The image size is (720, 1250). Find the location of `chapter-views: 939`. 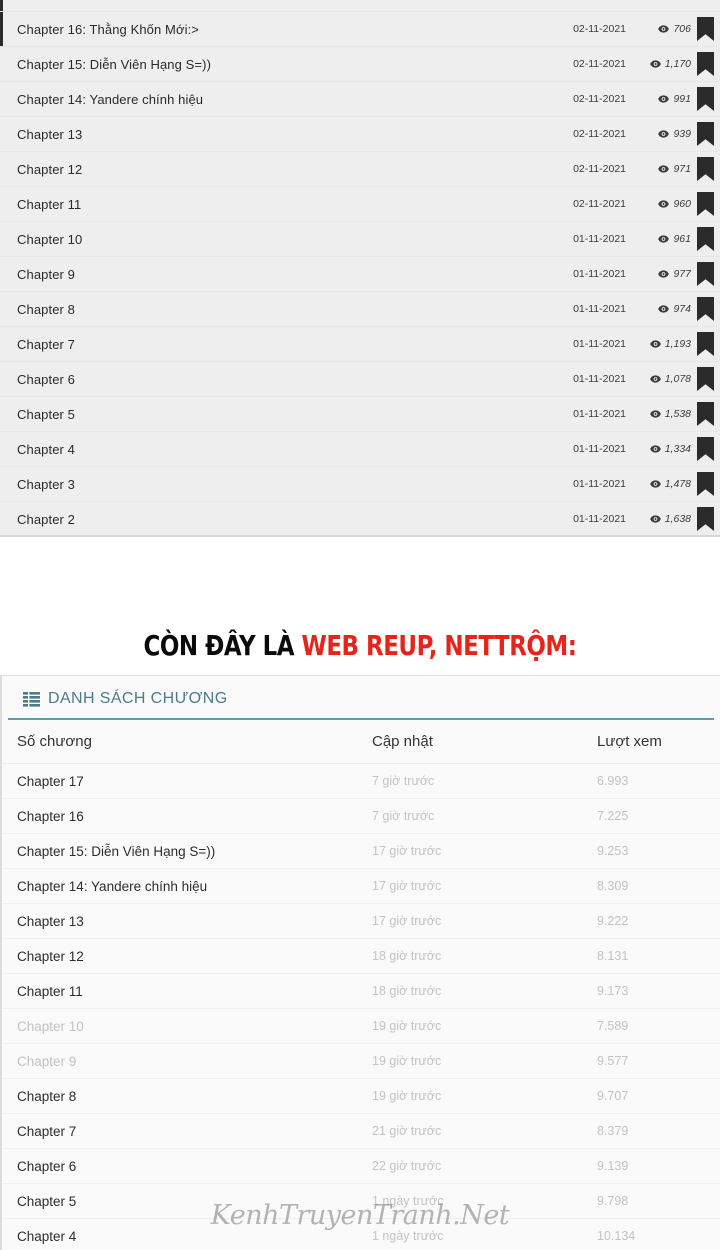

chapter-views: 939 is located at coordinates (663, 134).